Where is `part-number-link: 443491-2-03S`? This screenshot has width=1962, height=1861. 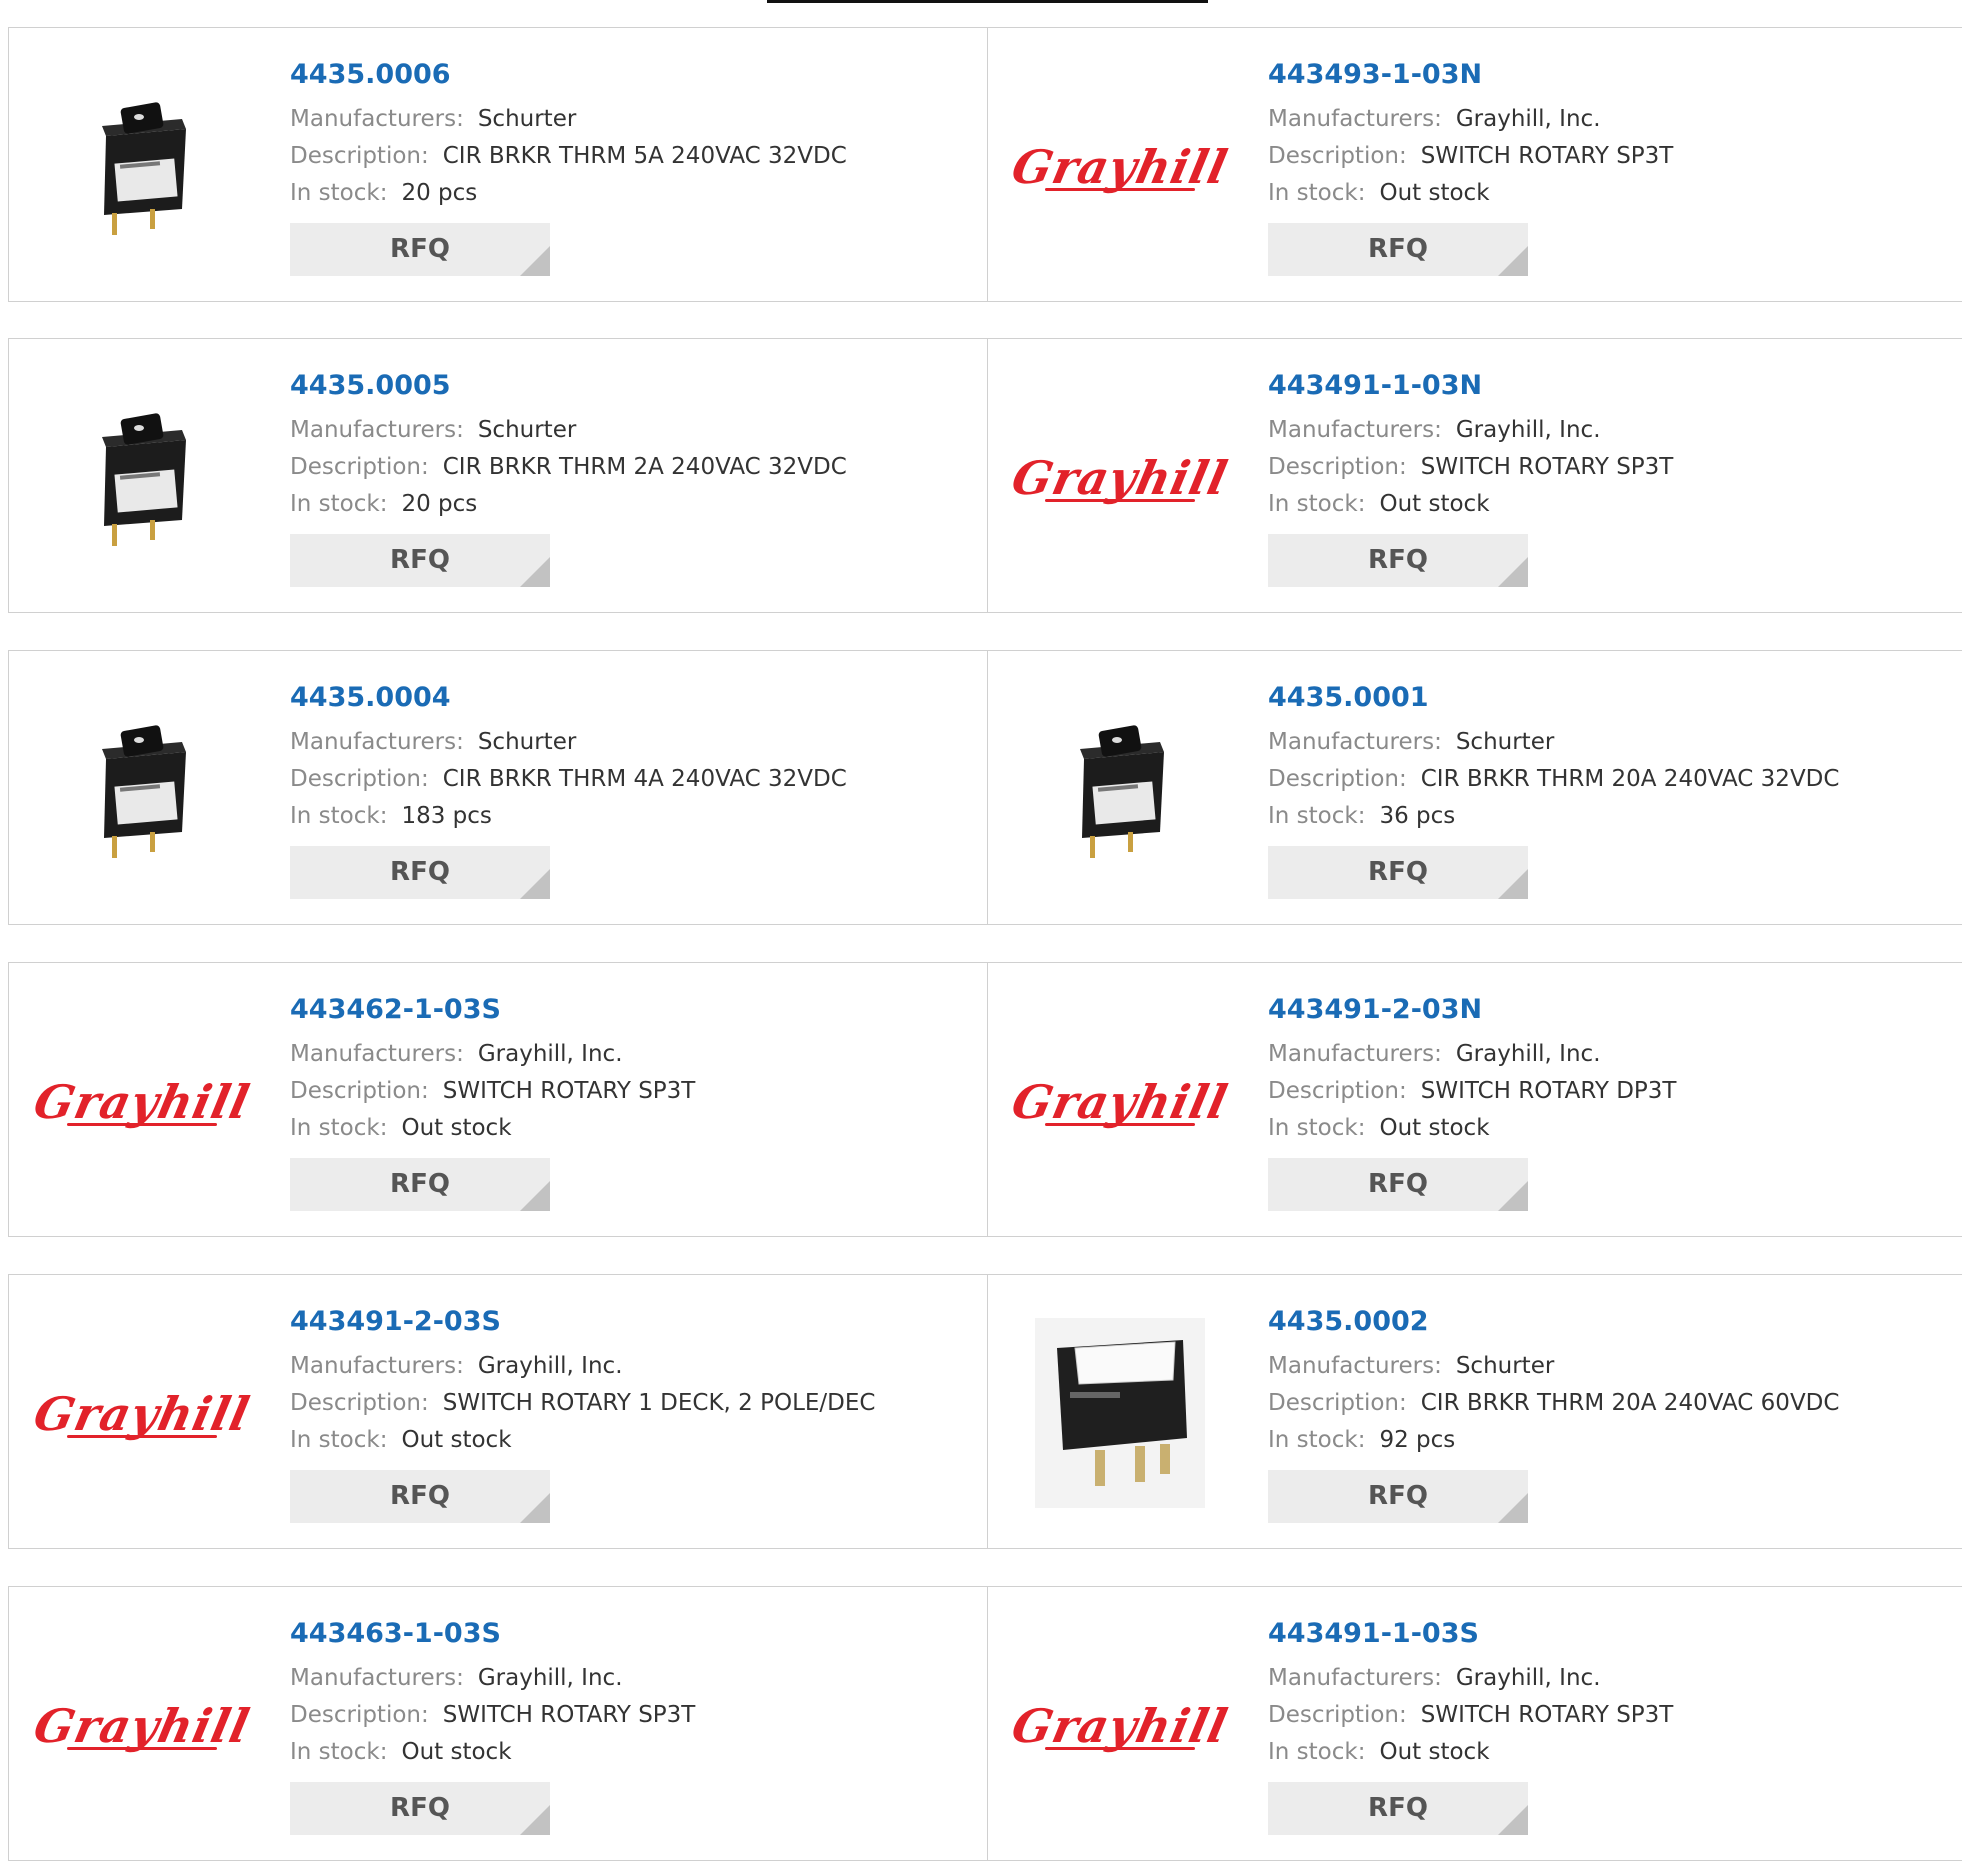
part-number-link: 443491-2-03S is located at coordinates (628, 1322).